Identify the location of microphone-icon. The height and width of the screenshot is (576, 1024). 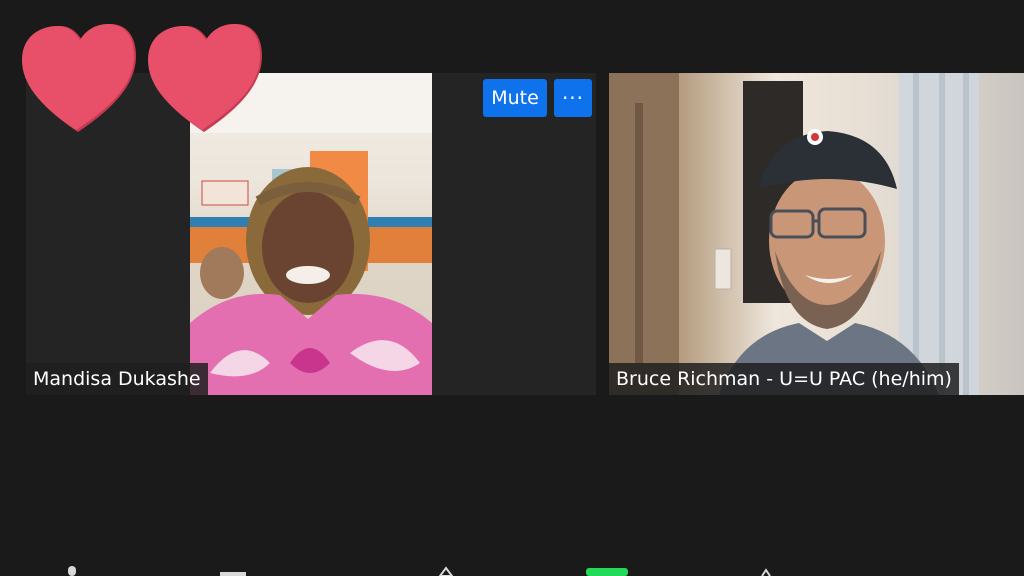
(72, 571).